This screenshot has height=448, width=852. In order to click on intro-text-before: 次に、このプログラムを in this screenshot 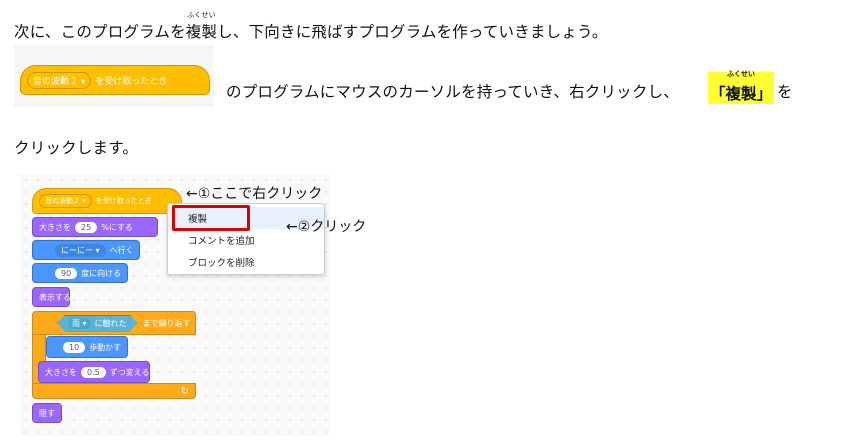, I will do `click(100, 32)`.